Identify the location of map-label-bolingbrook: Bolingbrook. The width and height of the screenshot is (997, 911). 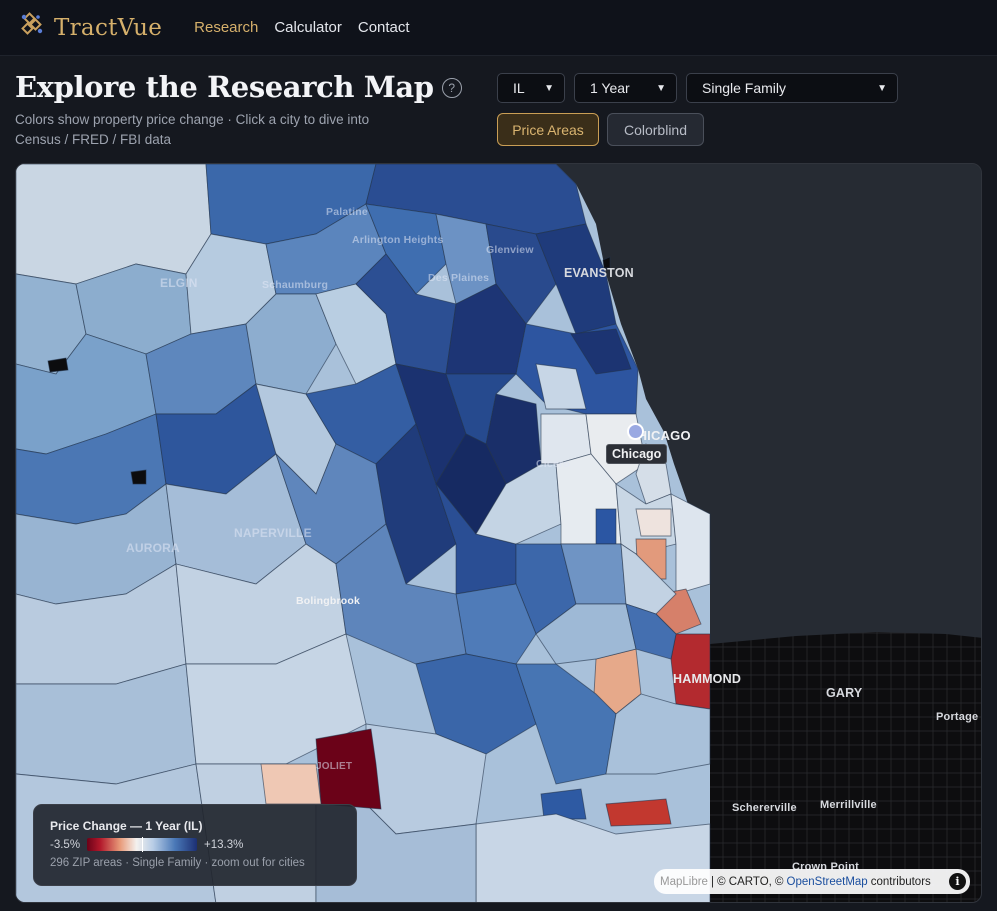
(328, 601).